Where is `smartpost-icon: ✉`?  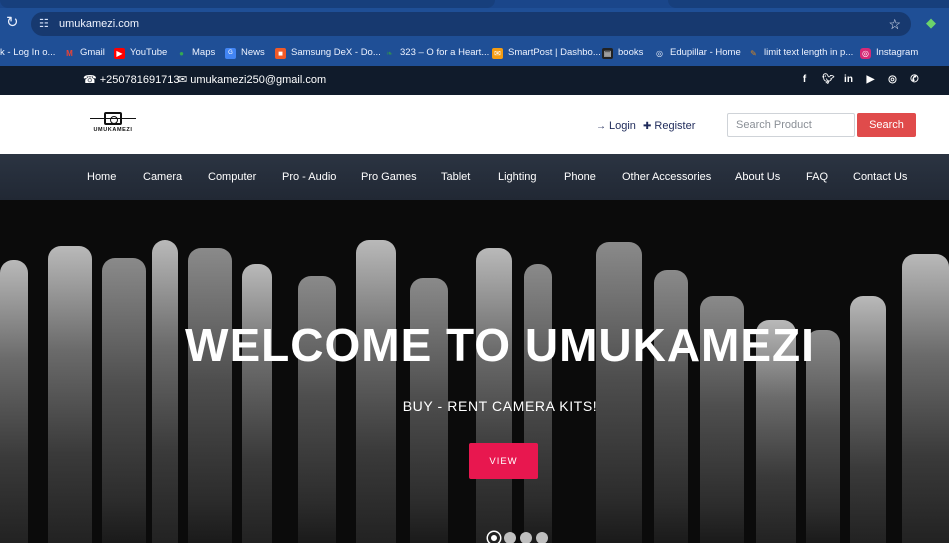 smartpost-icon: ✉ is located at coordinates (497, 53).